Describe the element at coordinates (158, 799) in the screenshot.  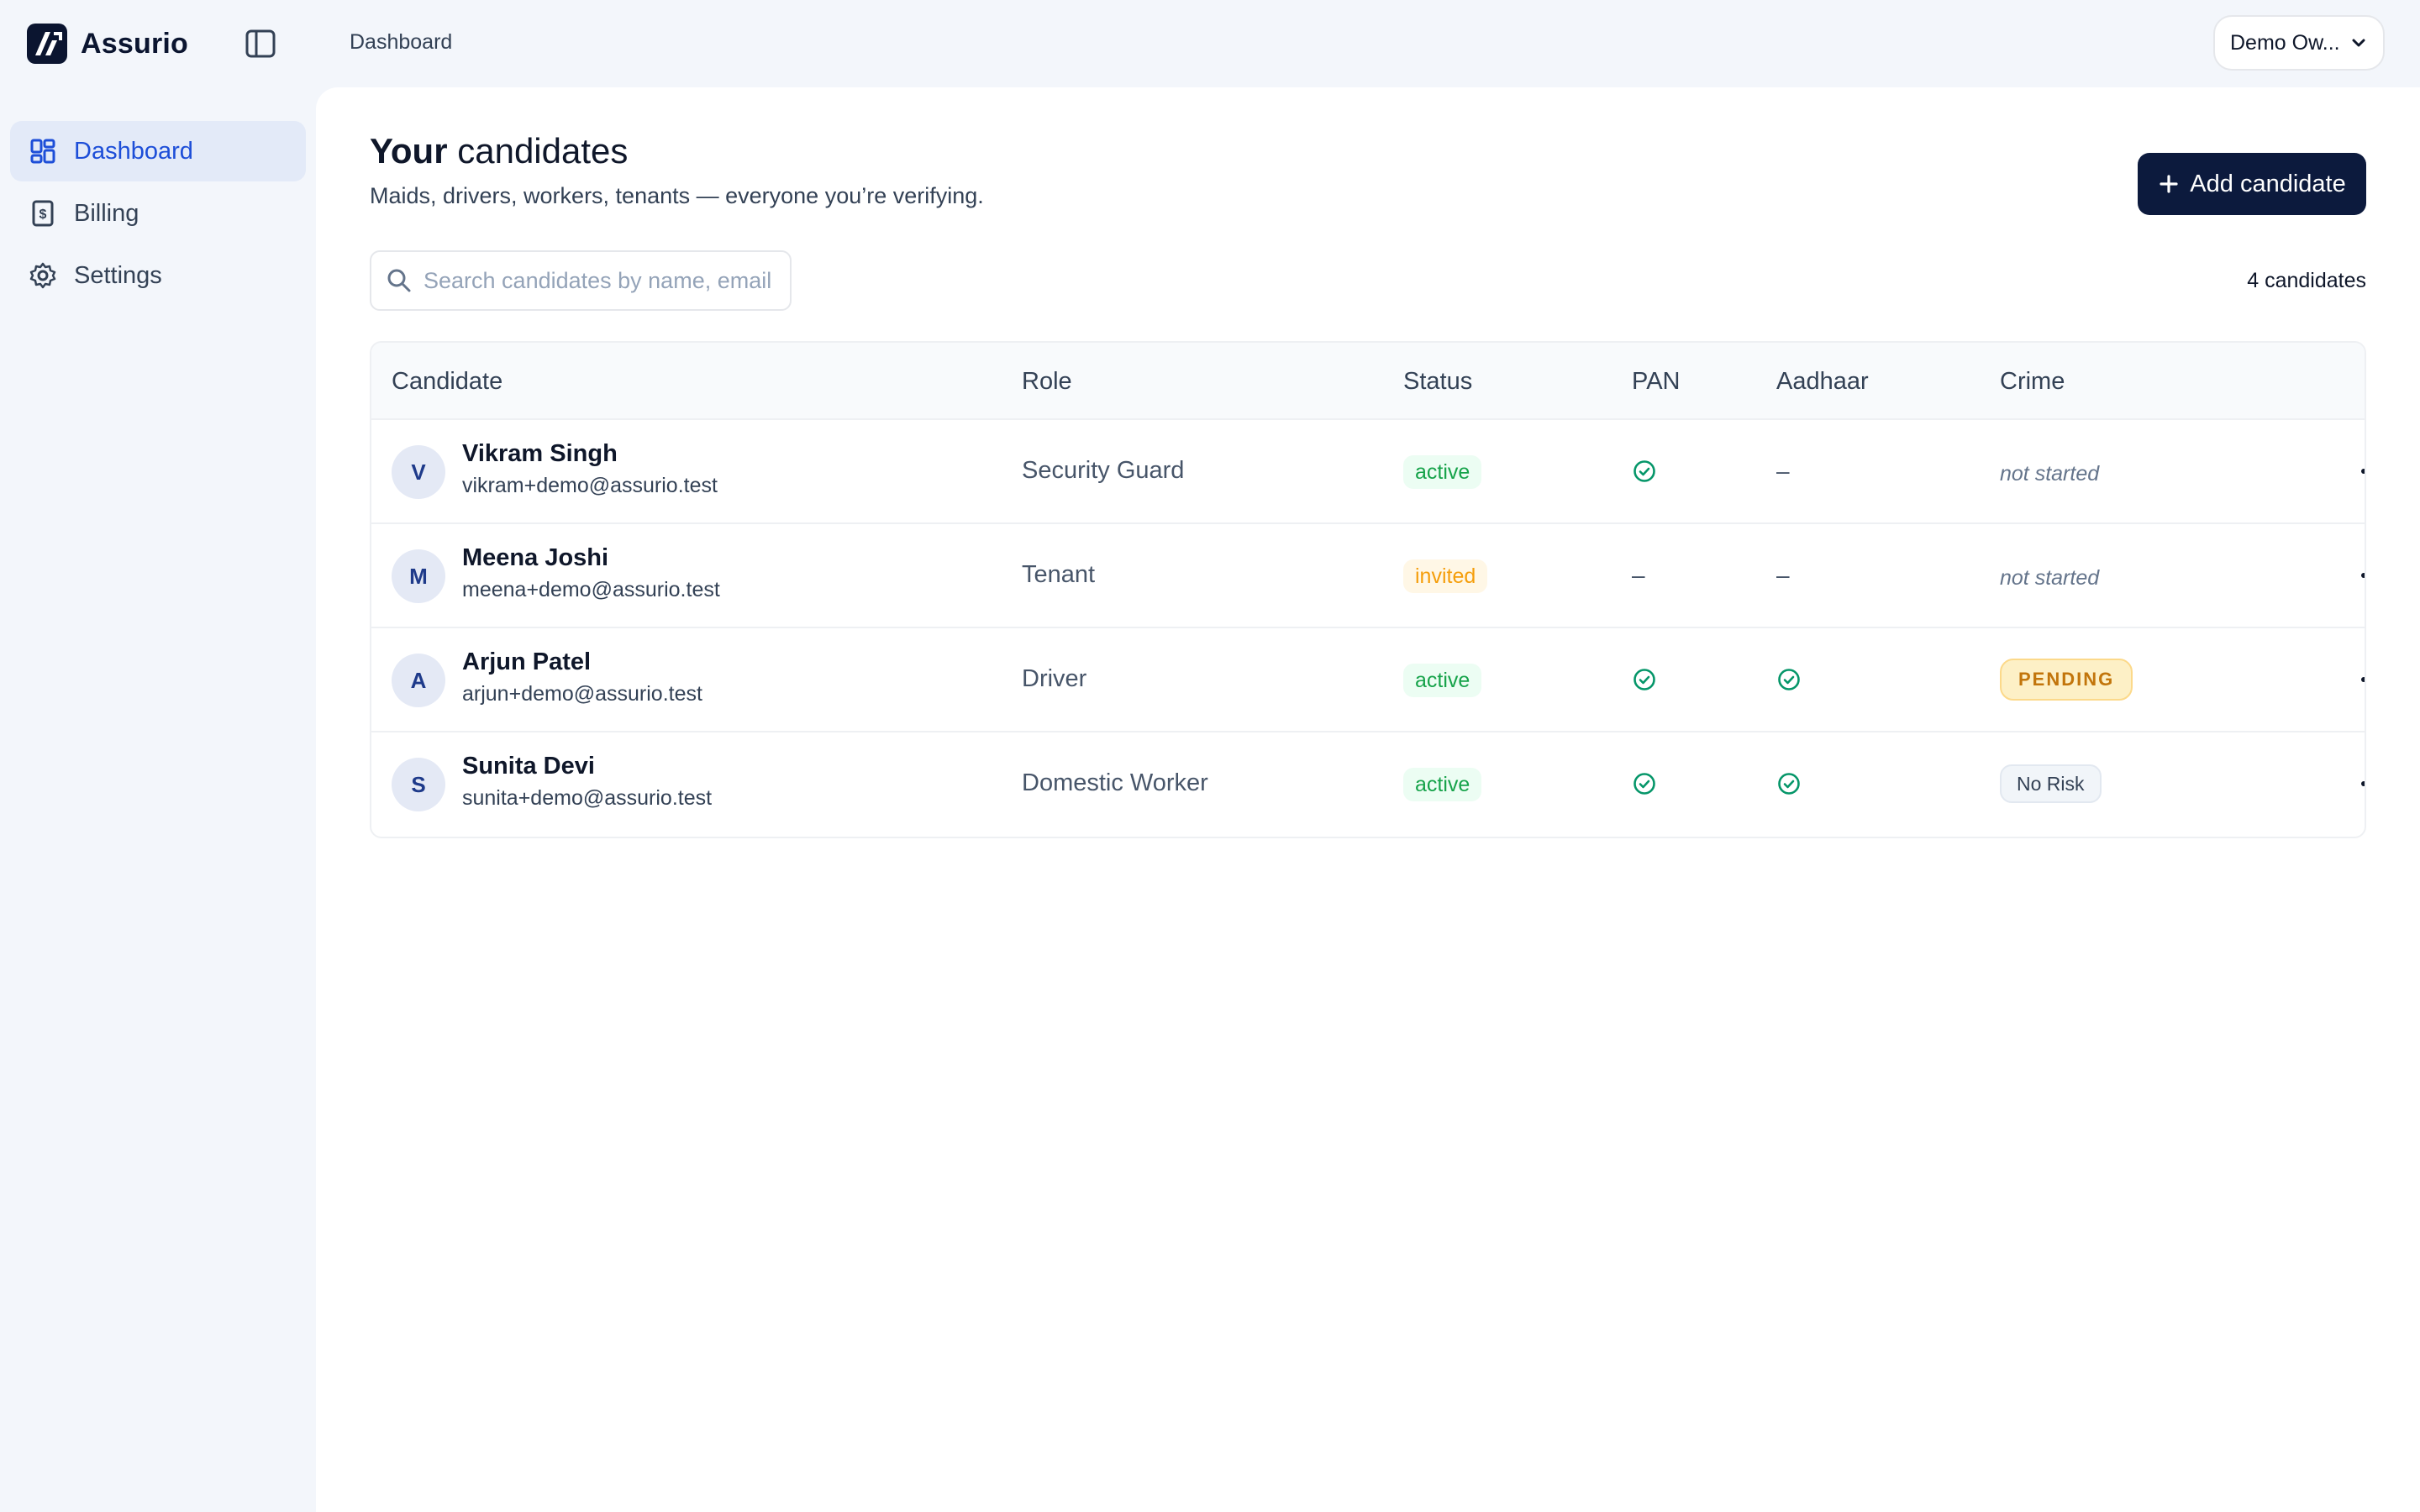
I see `sidebar: Dashboard $ Billing Settings` at that location.